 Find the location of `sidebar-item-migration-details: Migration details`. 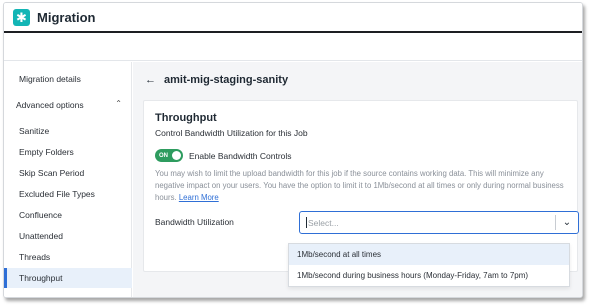

sidebar-item-migration-details: Migration details is located at coordinates (68, 79).